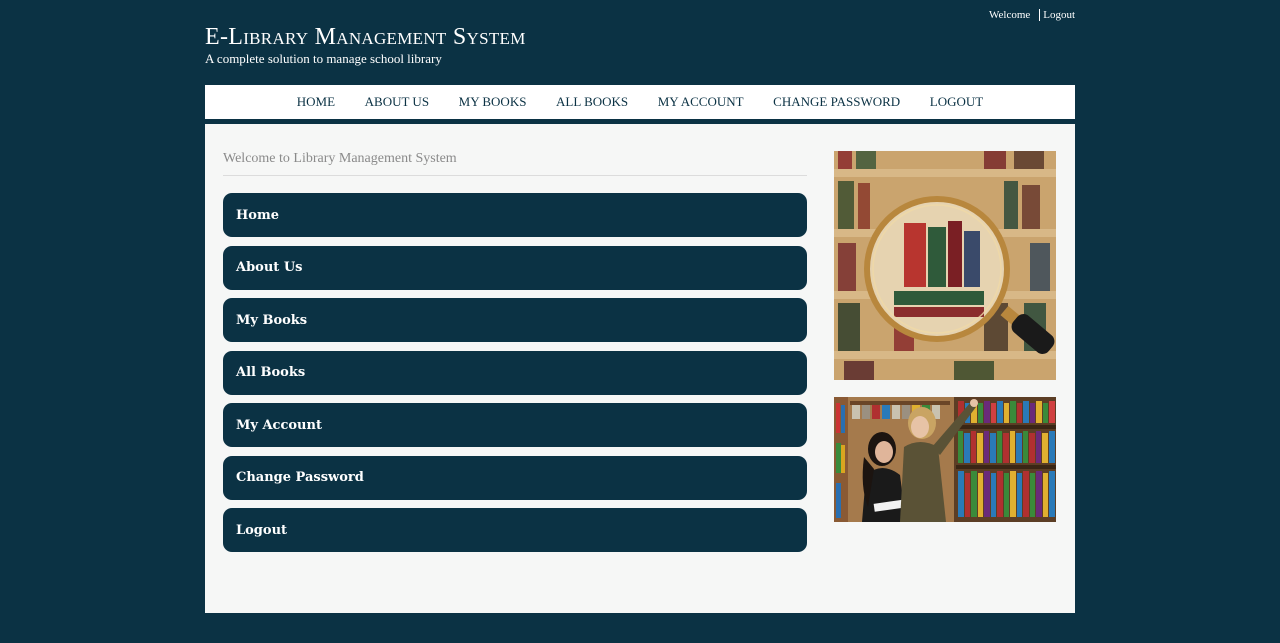 Image resolution: width=1280 pixels, height=643 pixels. I want to click on top-links: Welcome Logout, so click(1032, 15).